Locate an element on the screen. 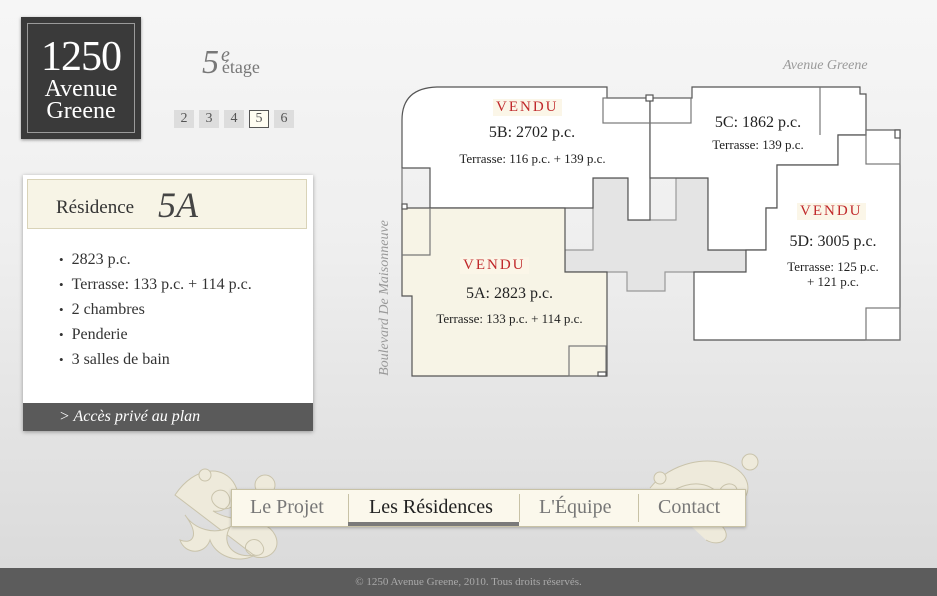  unit-5d-sold: VENDU is located at coordinates (831, 211).